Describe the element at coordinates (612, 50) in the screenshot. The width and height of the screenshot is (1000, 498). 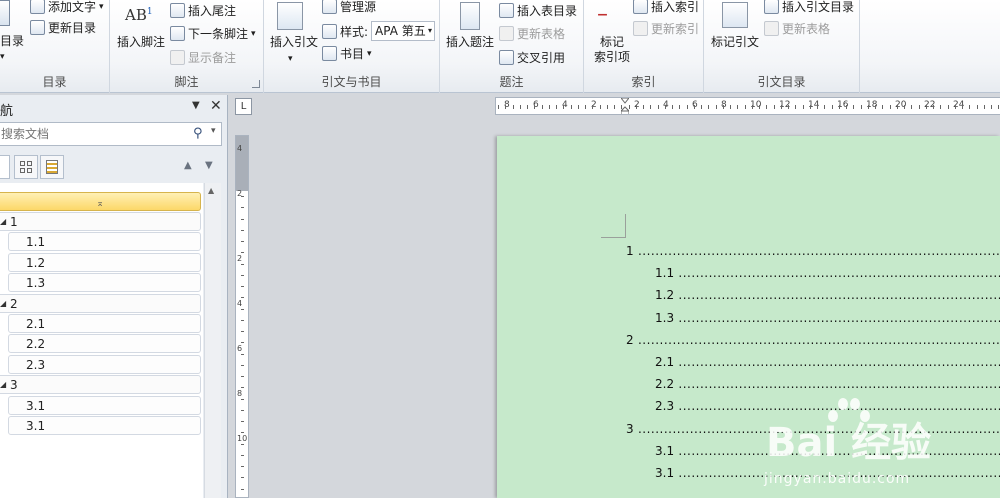
I see `mark-entry-button: 标记 索引项` at that location.